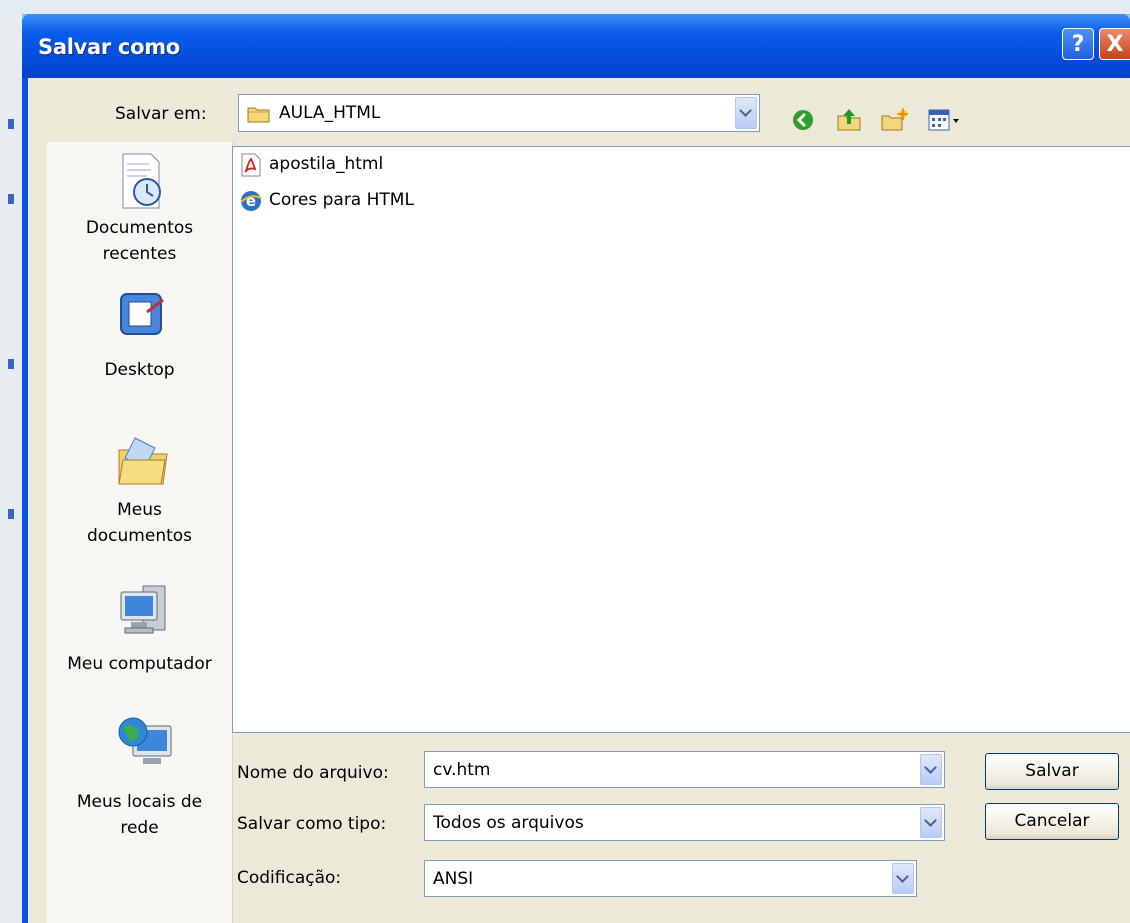 This screenshot has width=1130, height=923. Describe the element at coordinates (1052, 821) in the screenshot. I see `cancel-button: Cancelar` at that location.